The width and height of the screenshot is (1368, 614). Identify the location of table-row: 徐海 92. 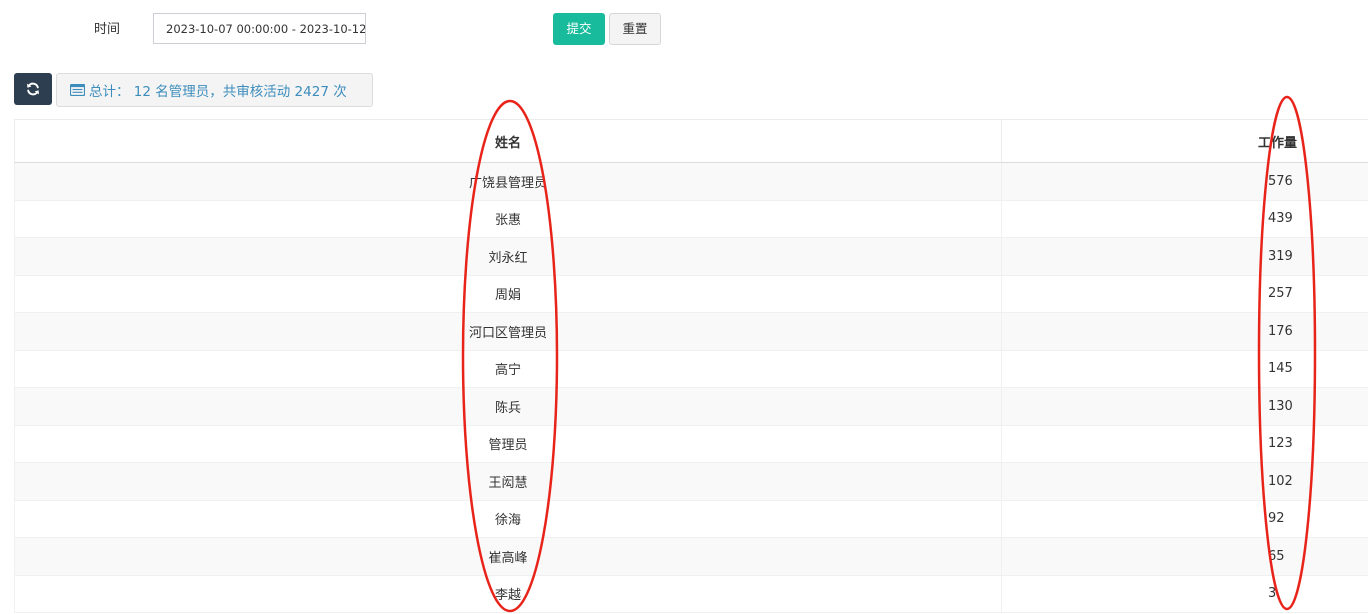
(691, 518).